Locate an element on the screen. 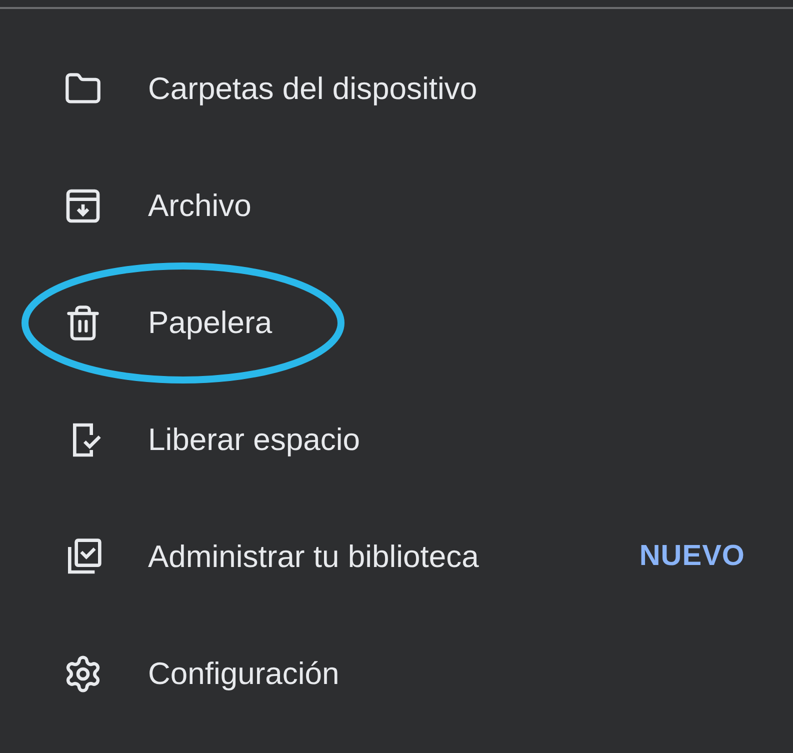  menu-item-label: Liberar espacio is located at coordinates (254, 440).